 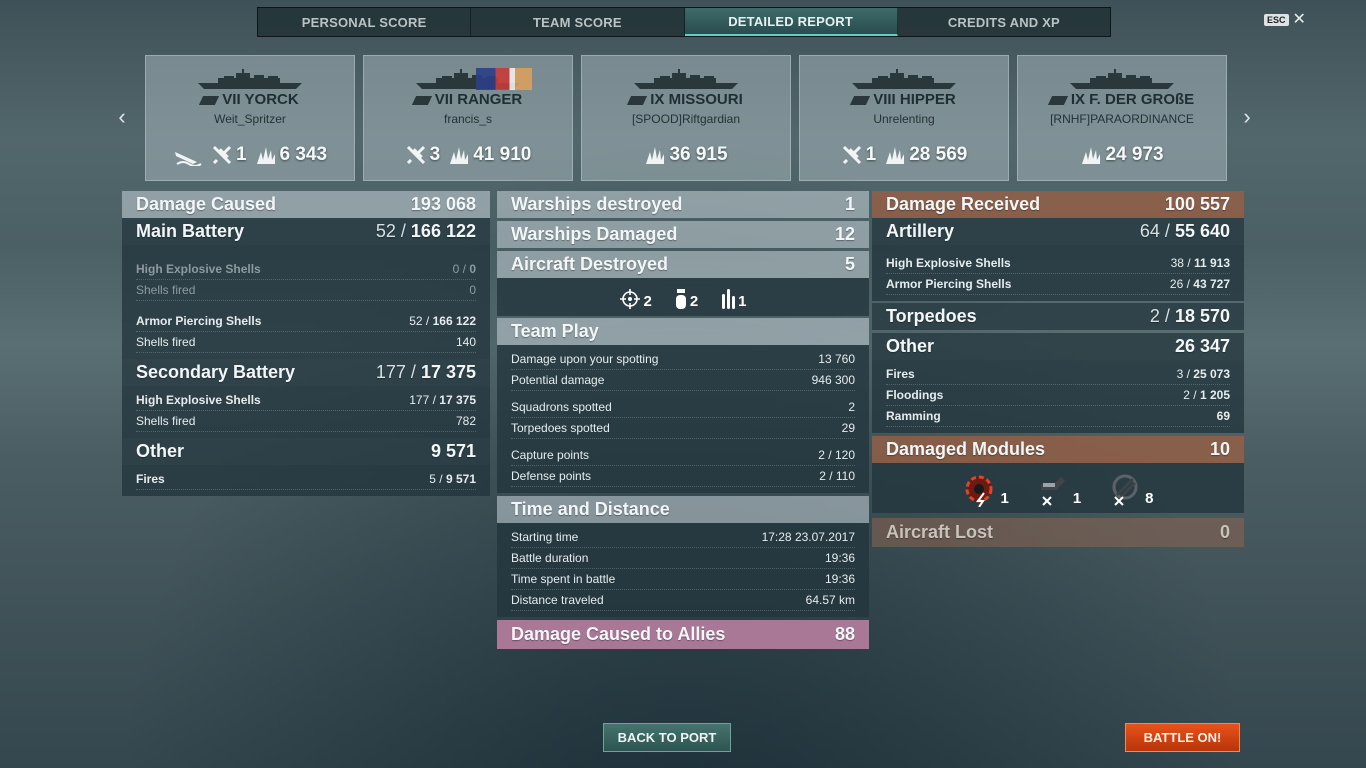 I want to click on damage-value: 28 569, so click(x=938, y=154).